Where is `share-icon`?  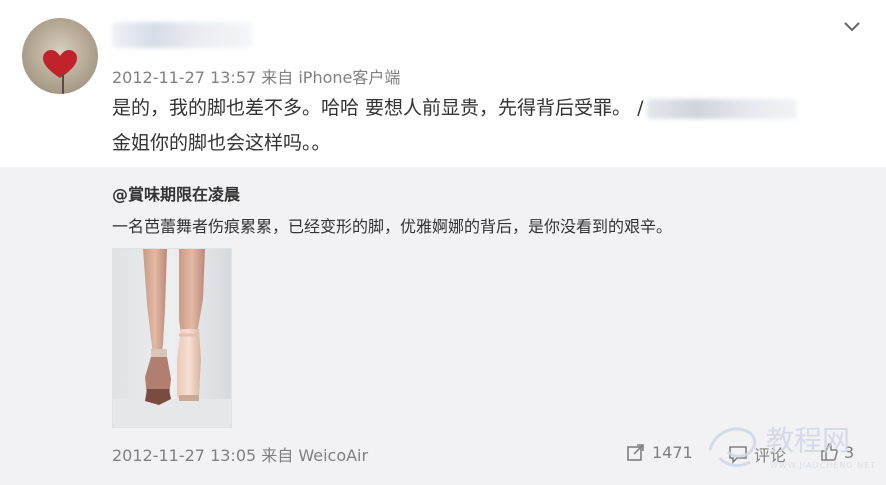
share-icon is located at coordinates (635, 452).